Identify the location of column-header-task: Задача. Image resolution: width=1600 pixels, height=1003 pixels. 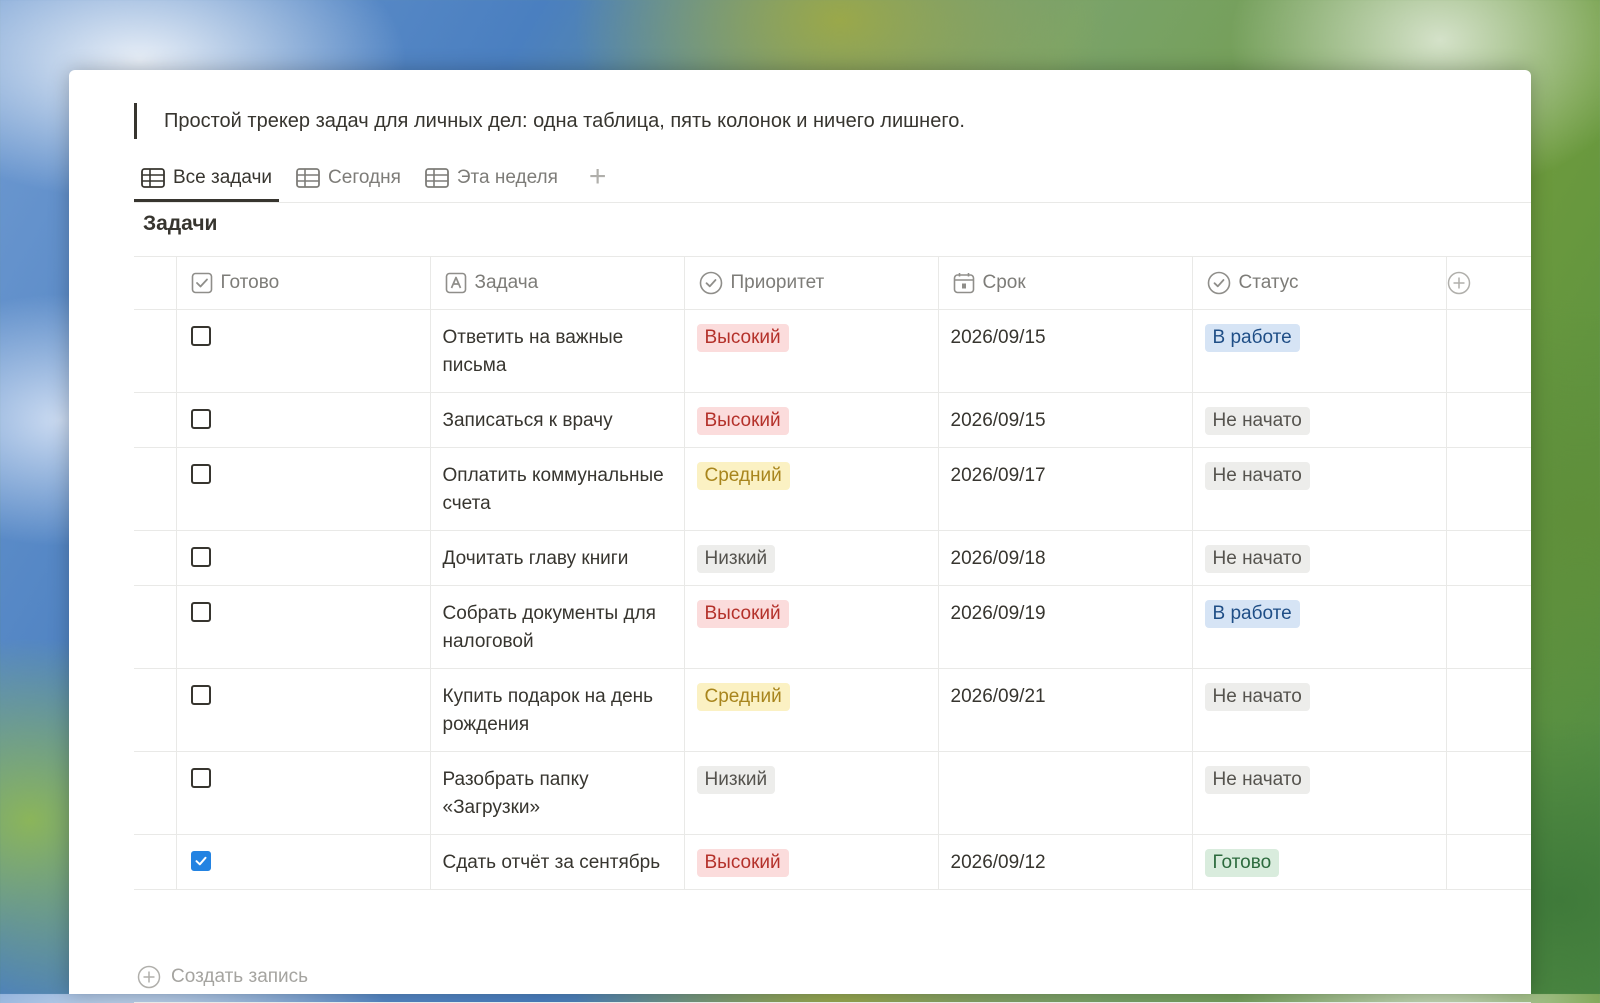
(556, 283).